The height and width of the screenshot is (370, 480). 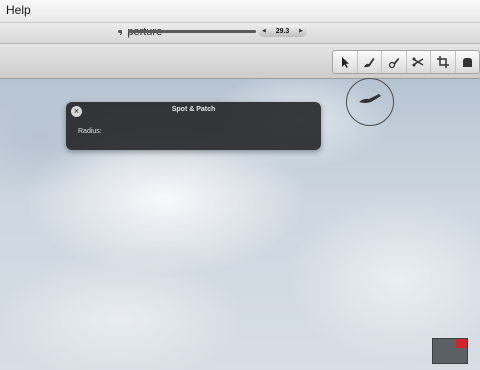 What do you see at coordinates (370, 98) in the screenshot?
I see `brush-cursor-icon` at bounding box center [370, 98].